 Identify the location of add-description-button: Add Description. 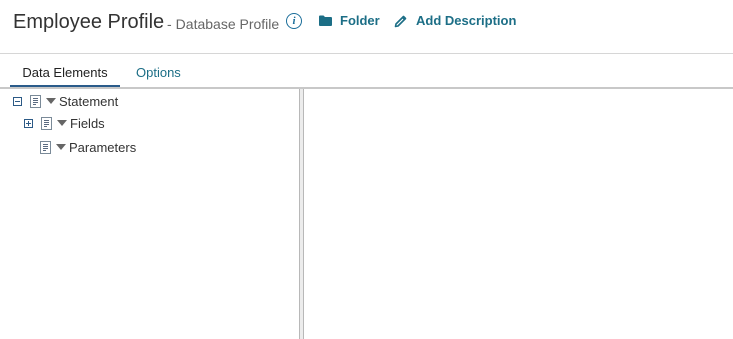
(455, 20).